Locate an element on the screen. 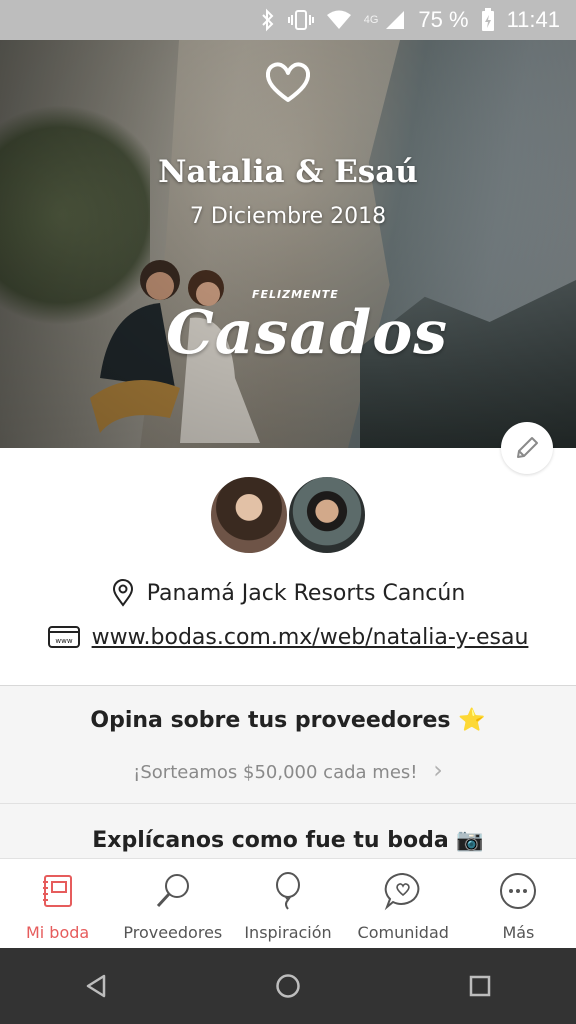 Image resolution: width=576 pixels, height=1024 pixels. status-bar: 4G 75 % 11:41 is located at coordinates (288, 20).